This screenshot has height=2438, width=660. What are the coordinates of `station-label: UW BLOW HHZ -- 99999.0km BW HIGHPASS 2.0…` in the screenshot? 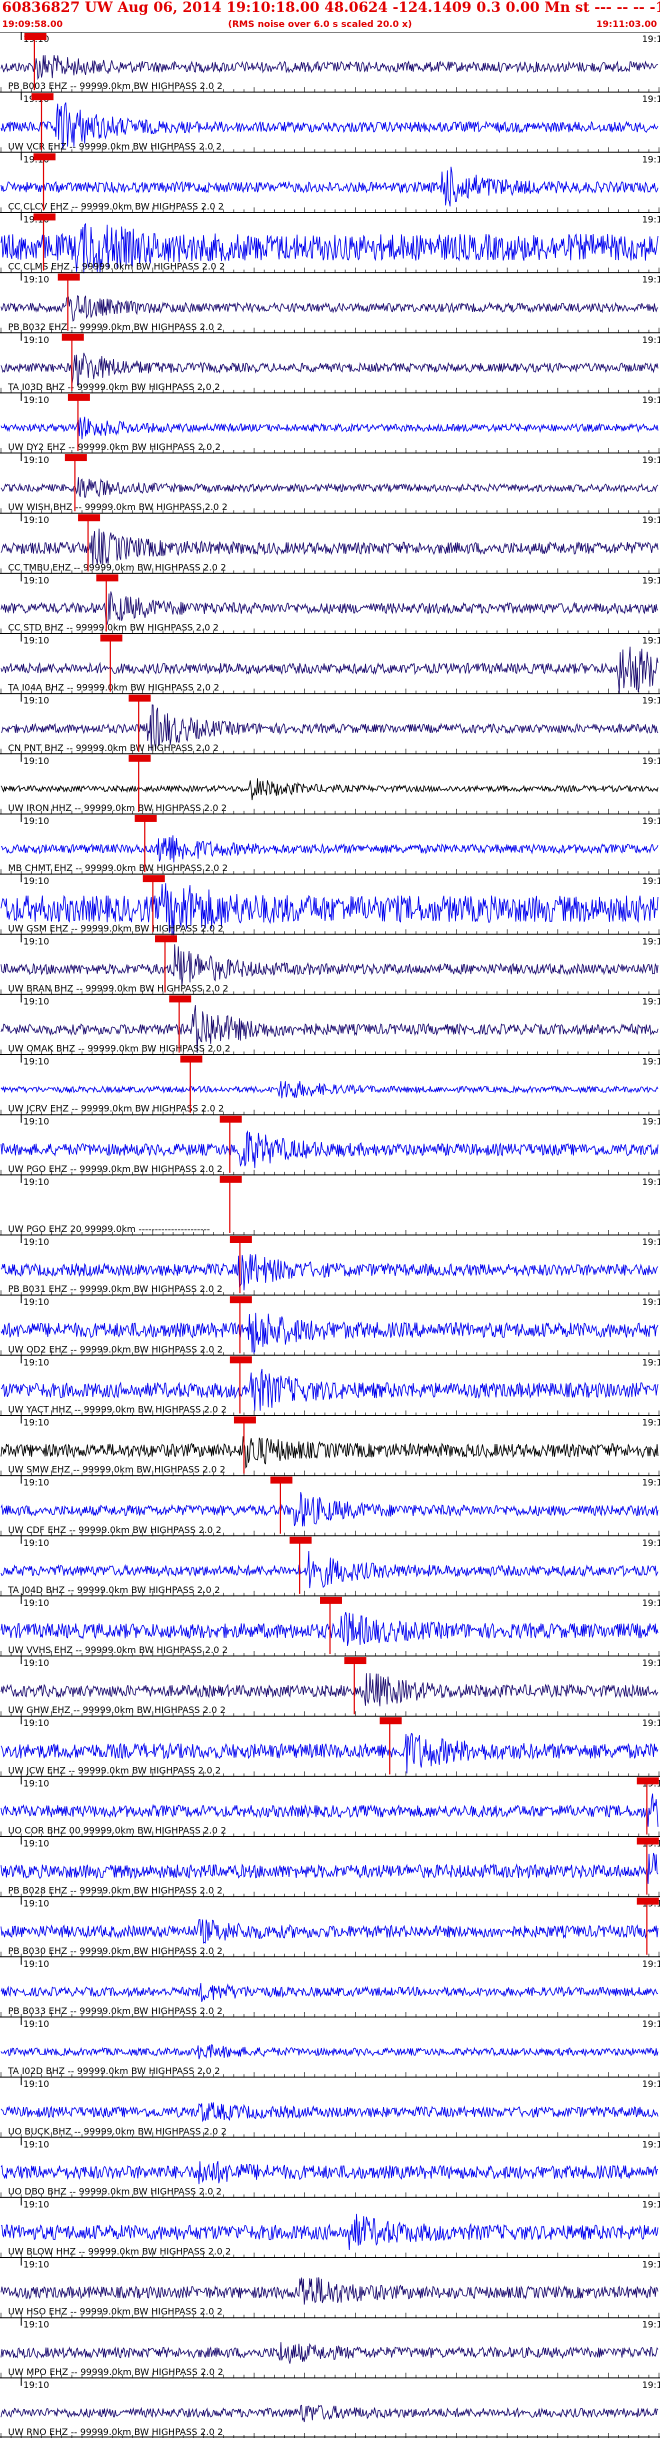 It's located at (119, 2253).